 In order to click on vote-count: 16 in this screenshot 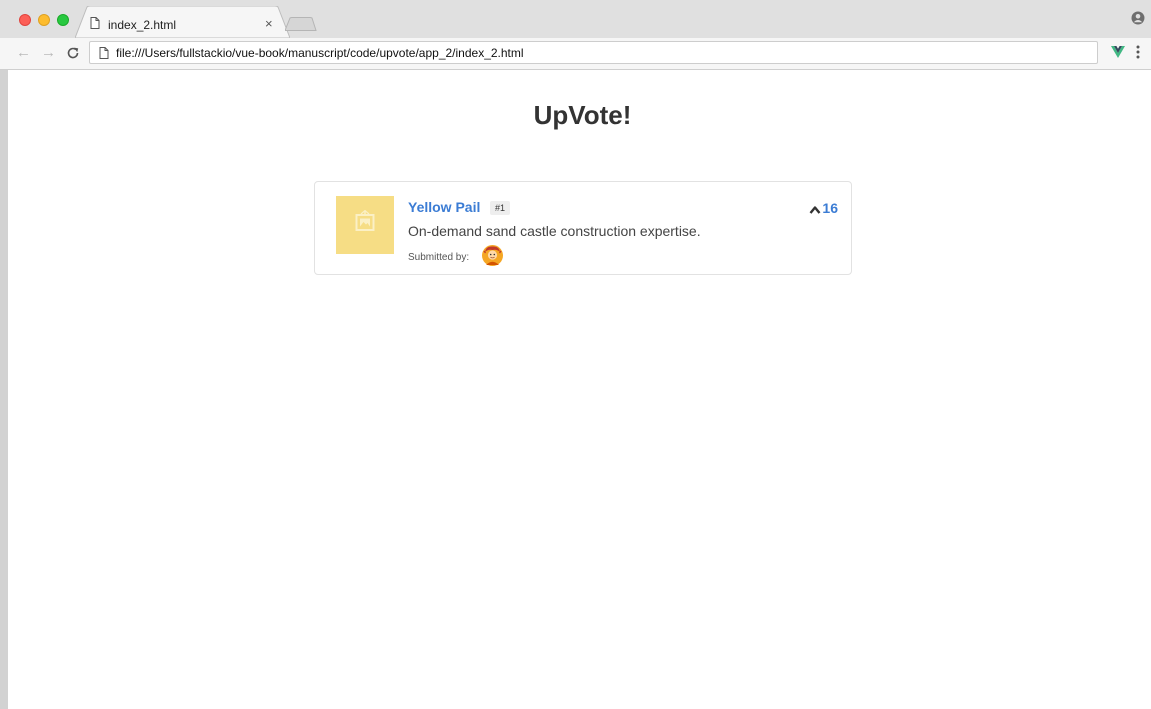, I will do `click(830, 208)`.